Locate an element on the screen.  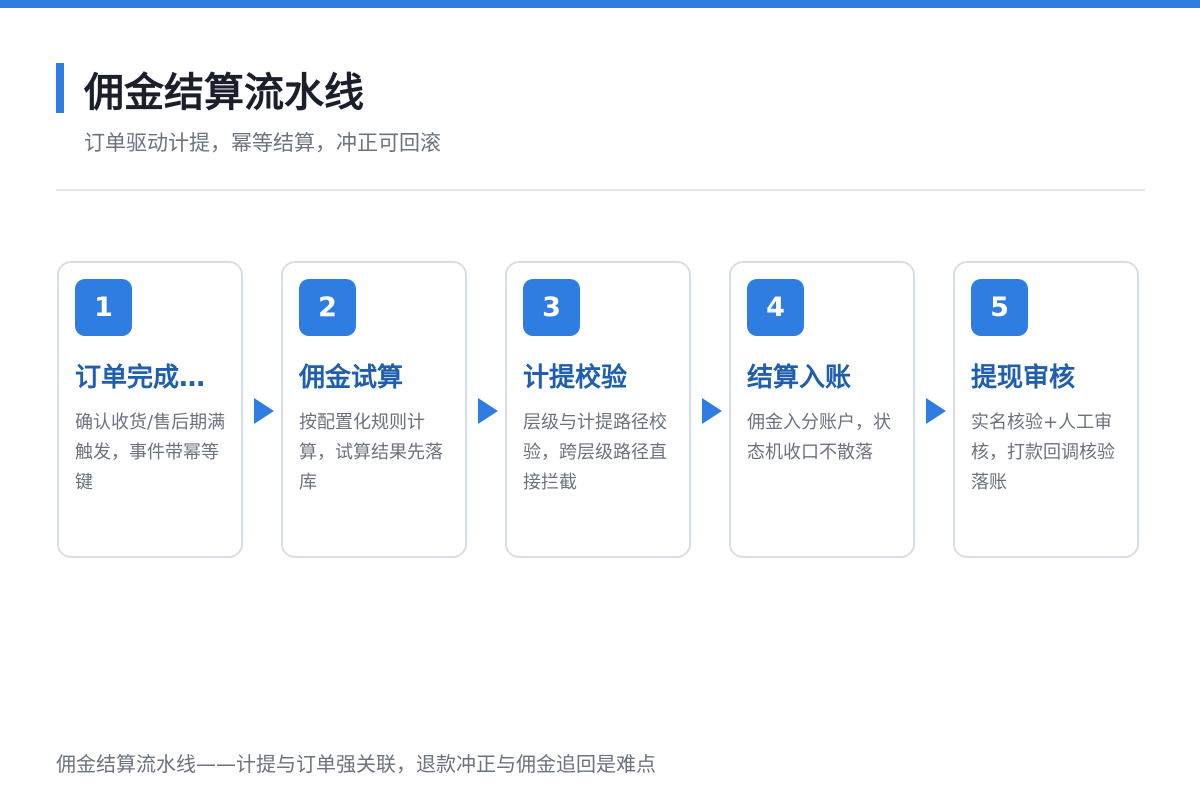
step-number-badge: 3 is located at coordinates (551, 307).